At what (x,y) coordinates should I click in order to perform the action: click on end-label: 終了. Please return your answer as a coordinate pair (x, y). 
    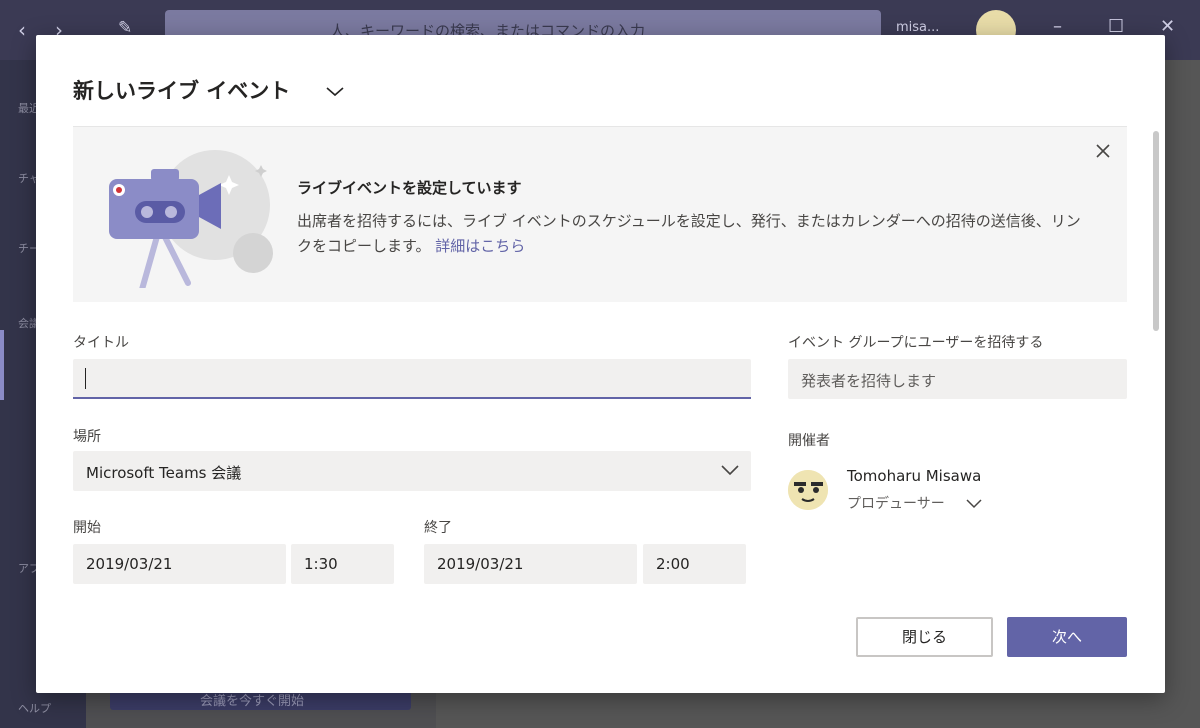
    Looking at the image, I should click on (438, 528).